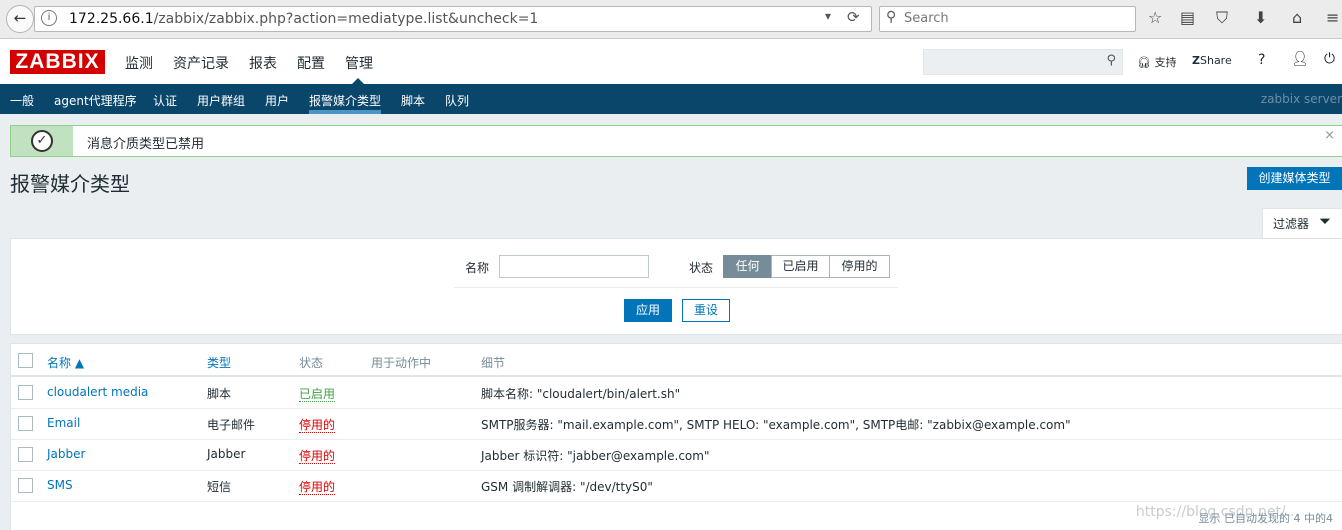 This screenshot has width=1342, height=530. I want to click on status-disabled-radio: 停用的, so click(859, 266).